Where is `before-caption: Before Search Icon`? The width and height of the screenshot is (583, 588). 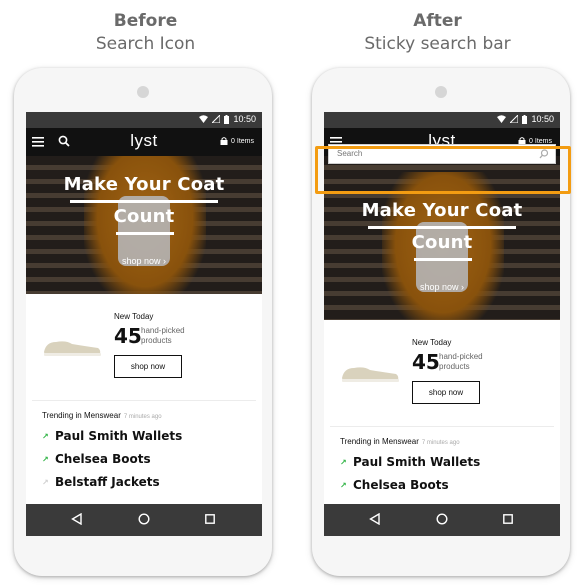
before-caption: Before Search Icon is located at coordinates (145, 32).